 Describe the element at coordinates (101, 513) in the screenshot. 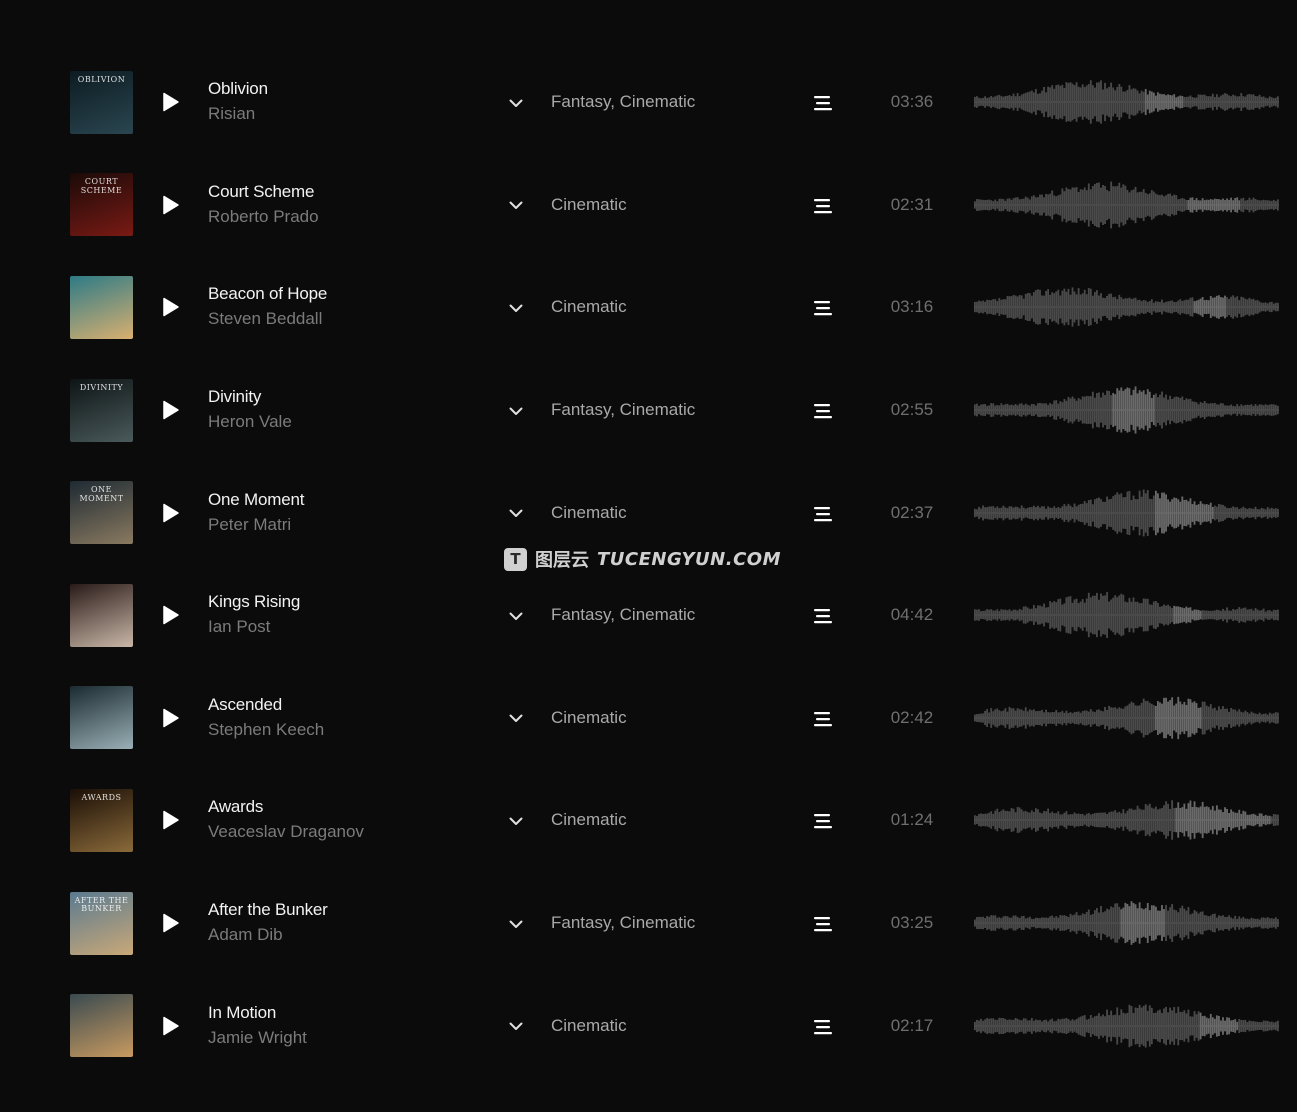

I see `album-cover: ONE MOMENT` at that location.